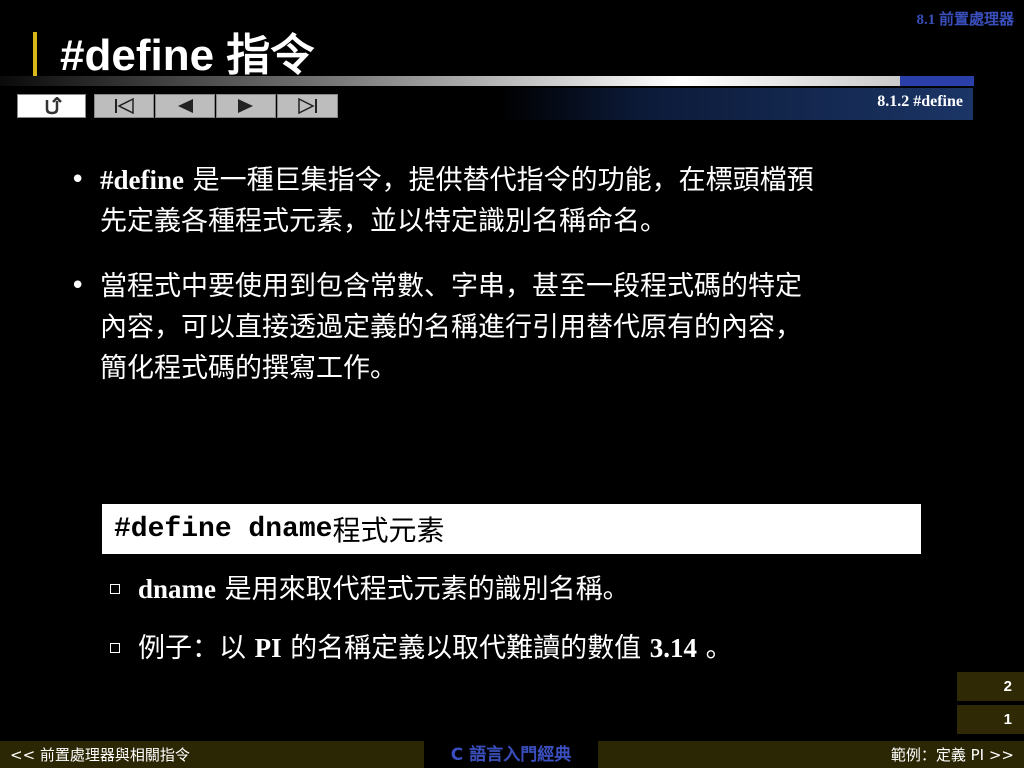  What do you see at coordinates (177, 589) in the screenshot?
I see `sub-keyword: dname` at bounding box center [177, 589].